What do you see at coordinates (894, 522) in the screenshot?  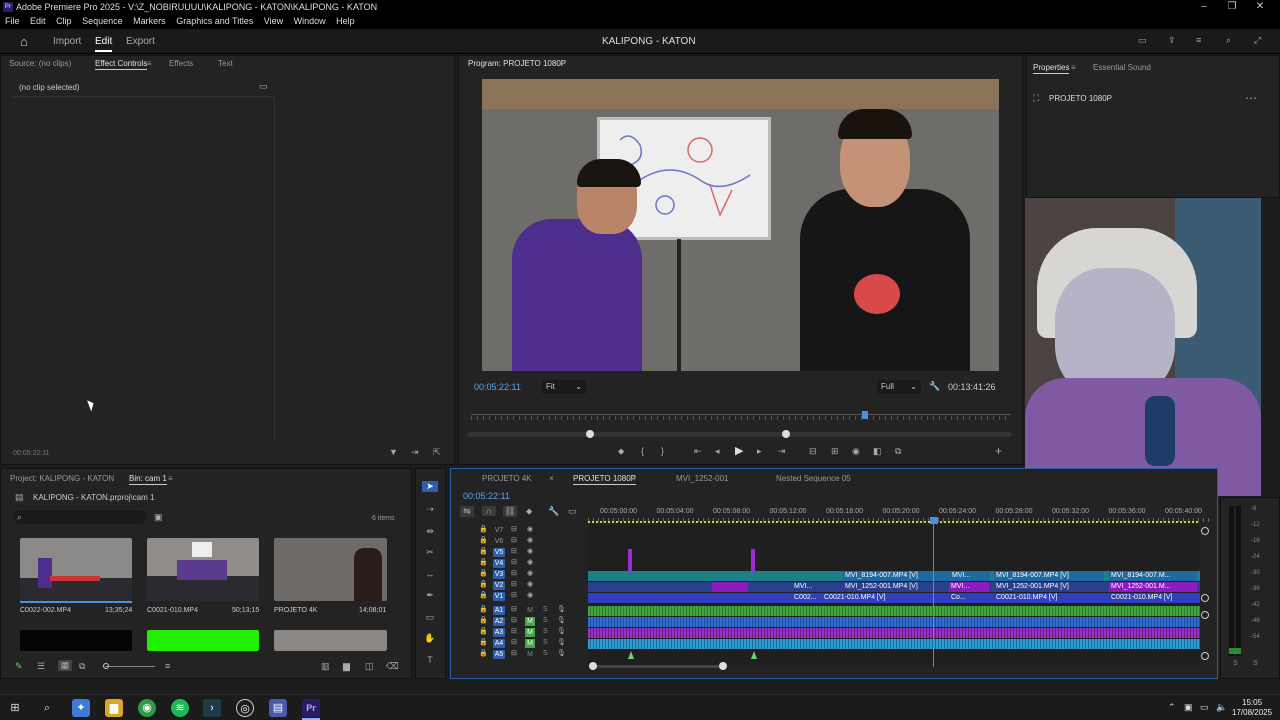 I see `work-area-bar` at bounding box center [894, 522].